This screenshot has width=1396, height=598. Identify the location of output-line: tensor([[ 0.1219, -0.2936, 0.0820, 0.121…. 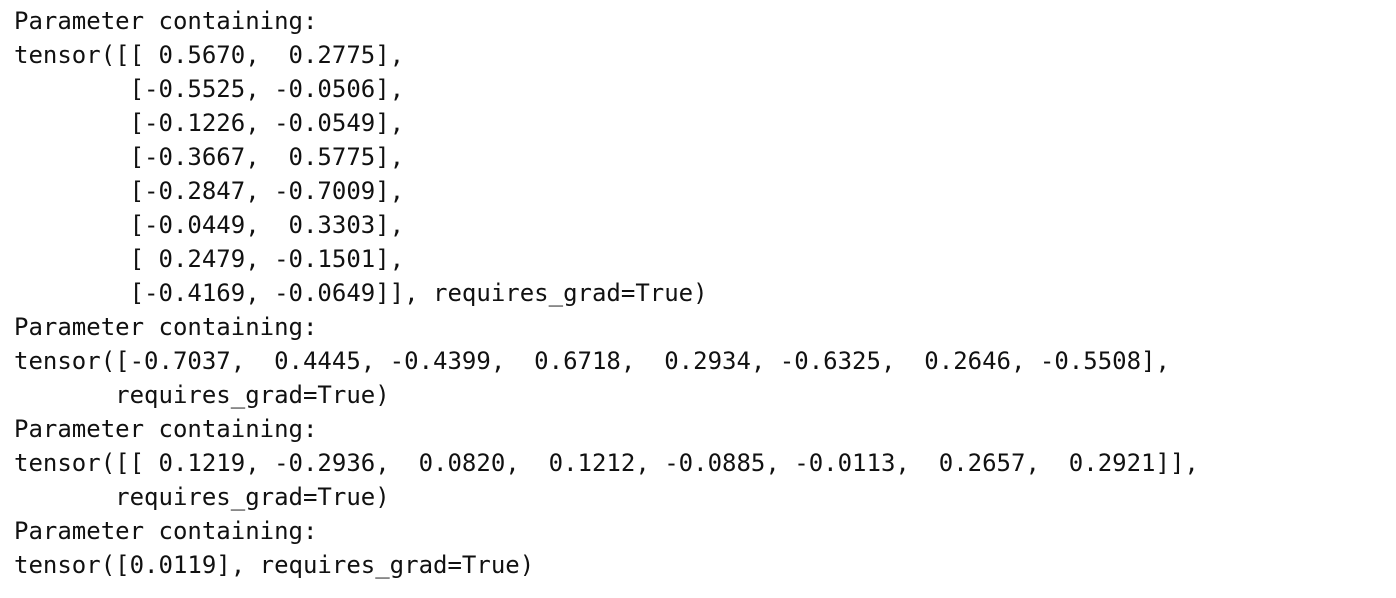
(606, 463).